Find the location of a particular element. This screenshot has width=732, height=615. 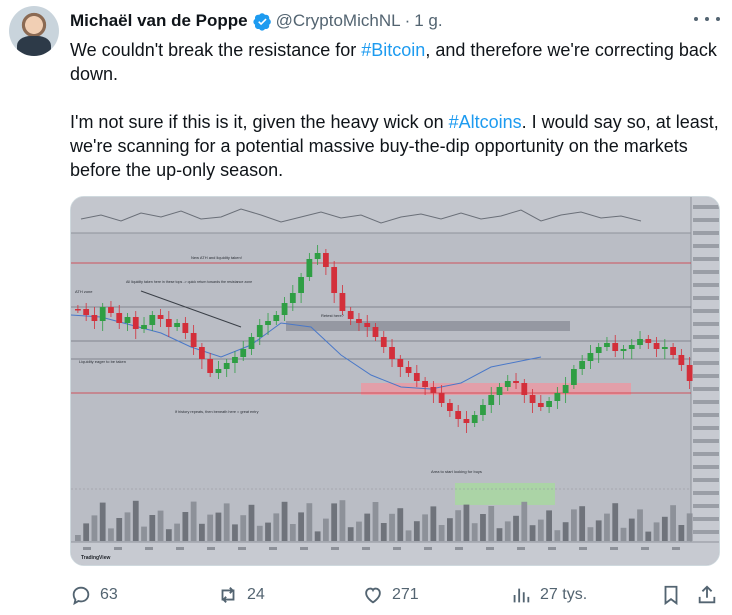

share-button is located at coordinates (707, 595).